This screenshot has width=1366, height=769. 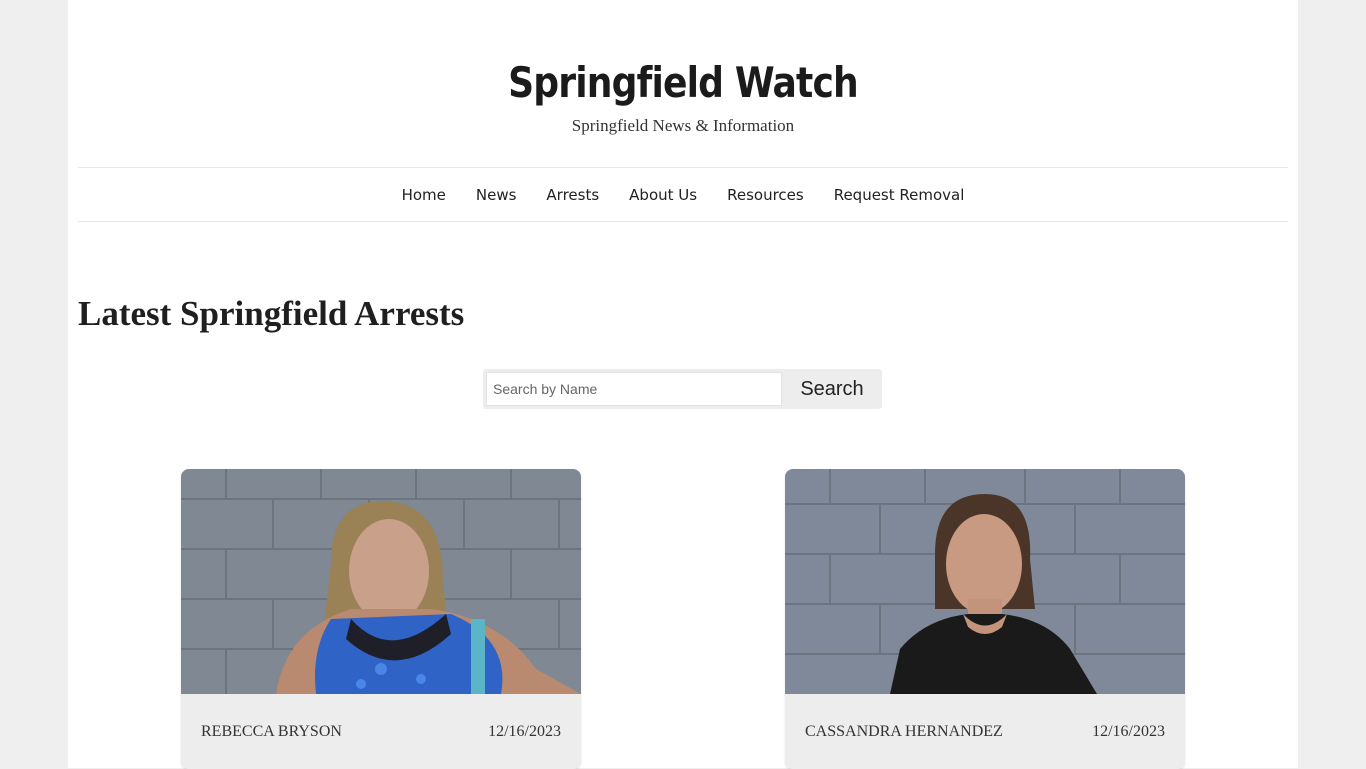 What do you see at coordinates (832, 389) in the screenshot?
I see `search-button: Search` at bounding box center [832, 389].